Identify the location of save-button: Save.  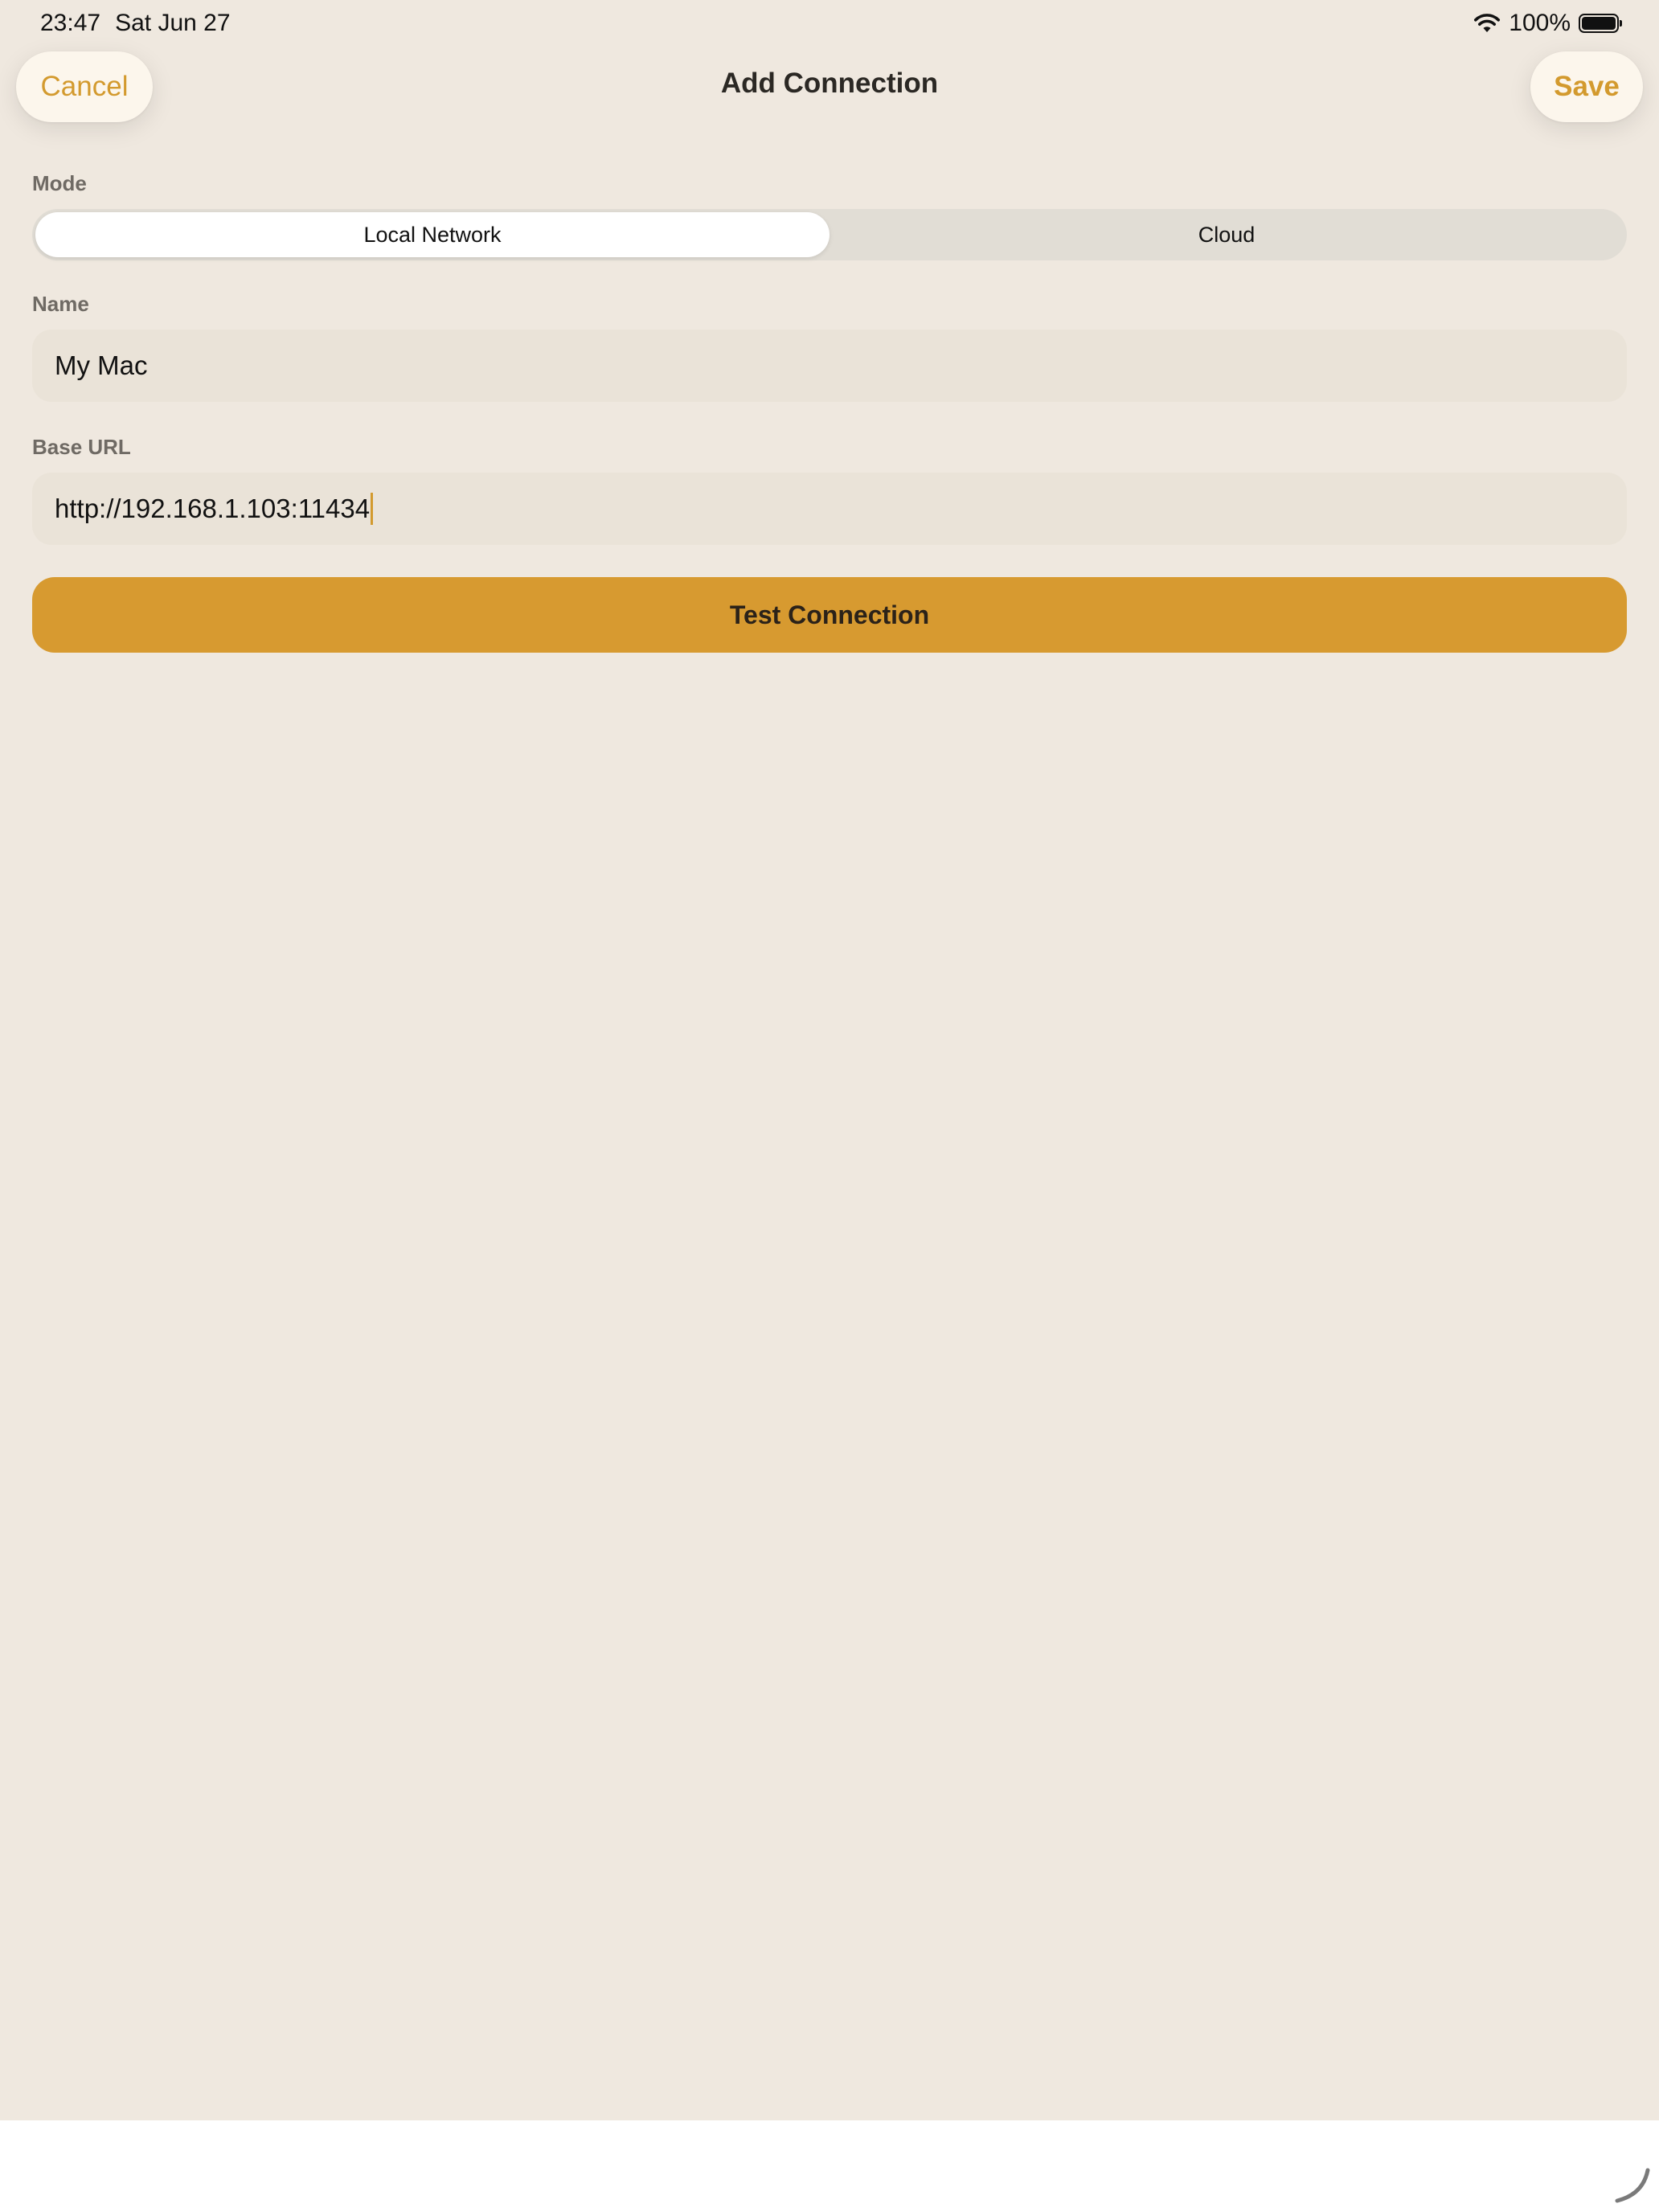
(1586, 86).